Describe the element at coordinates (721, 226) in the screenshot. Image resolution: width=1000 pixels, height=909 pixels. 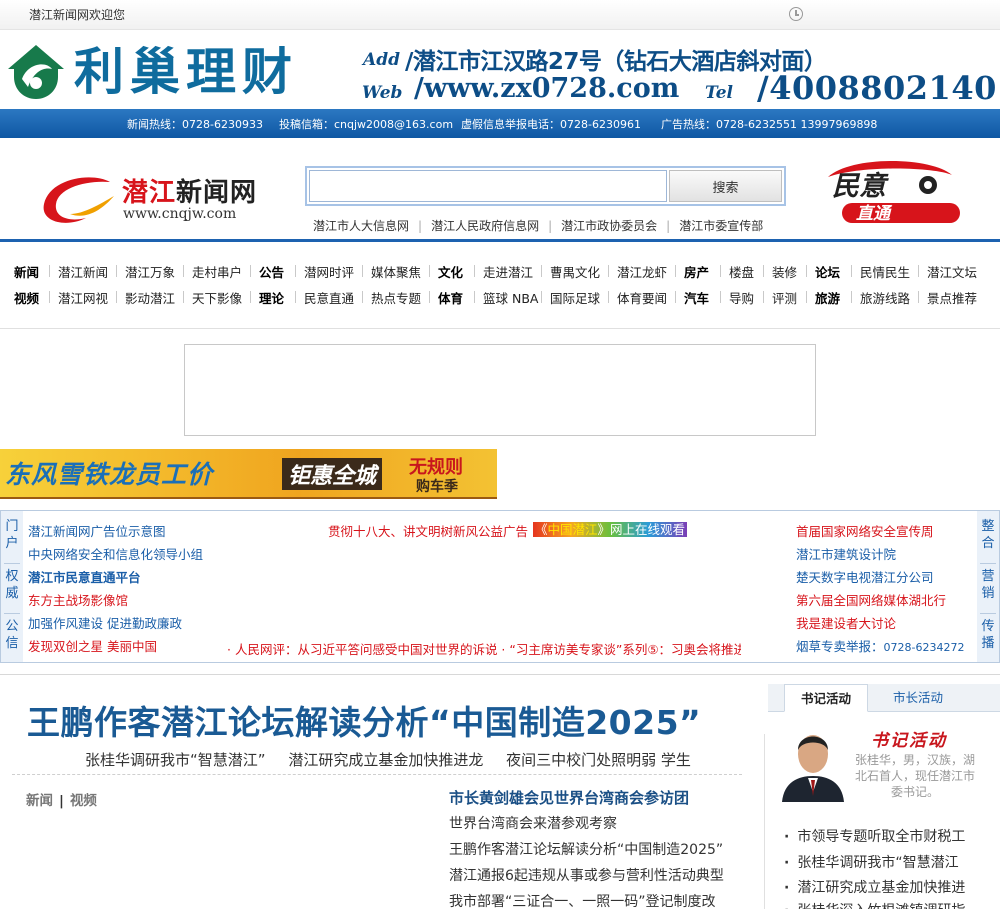
I see `quick-link-propaganda: 潜江市委宣传部` at that location.